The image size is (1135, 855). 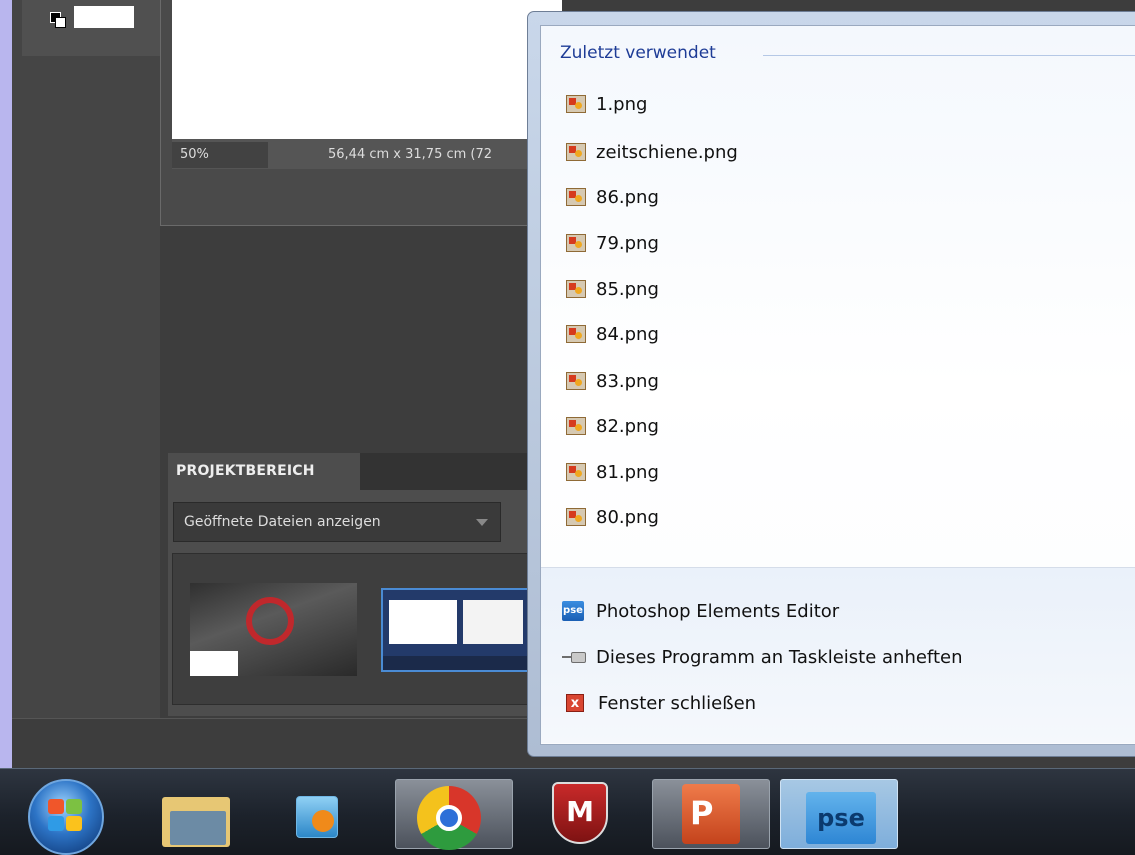 I want to click on recent-file-label: 85.png, so click(x=627, y=289).